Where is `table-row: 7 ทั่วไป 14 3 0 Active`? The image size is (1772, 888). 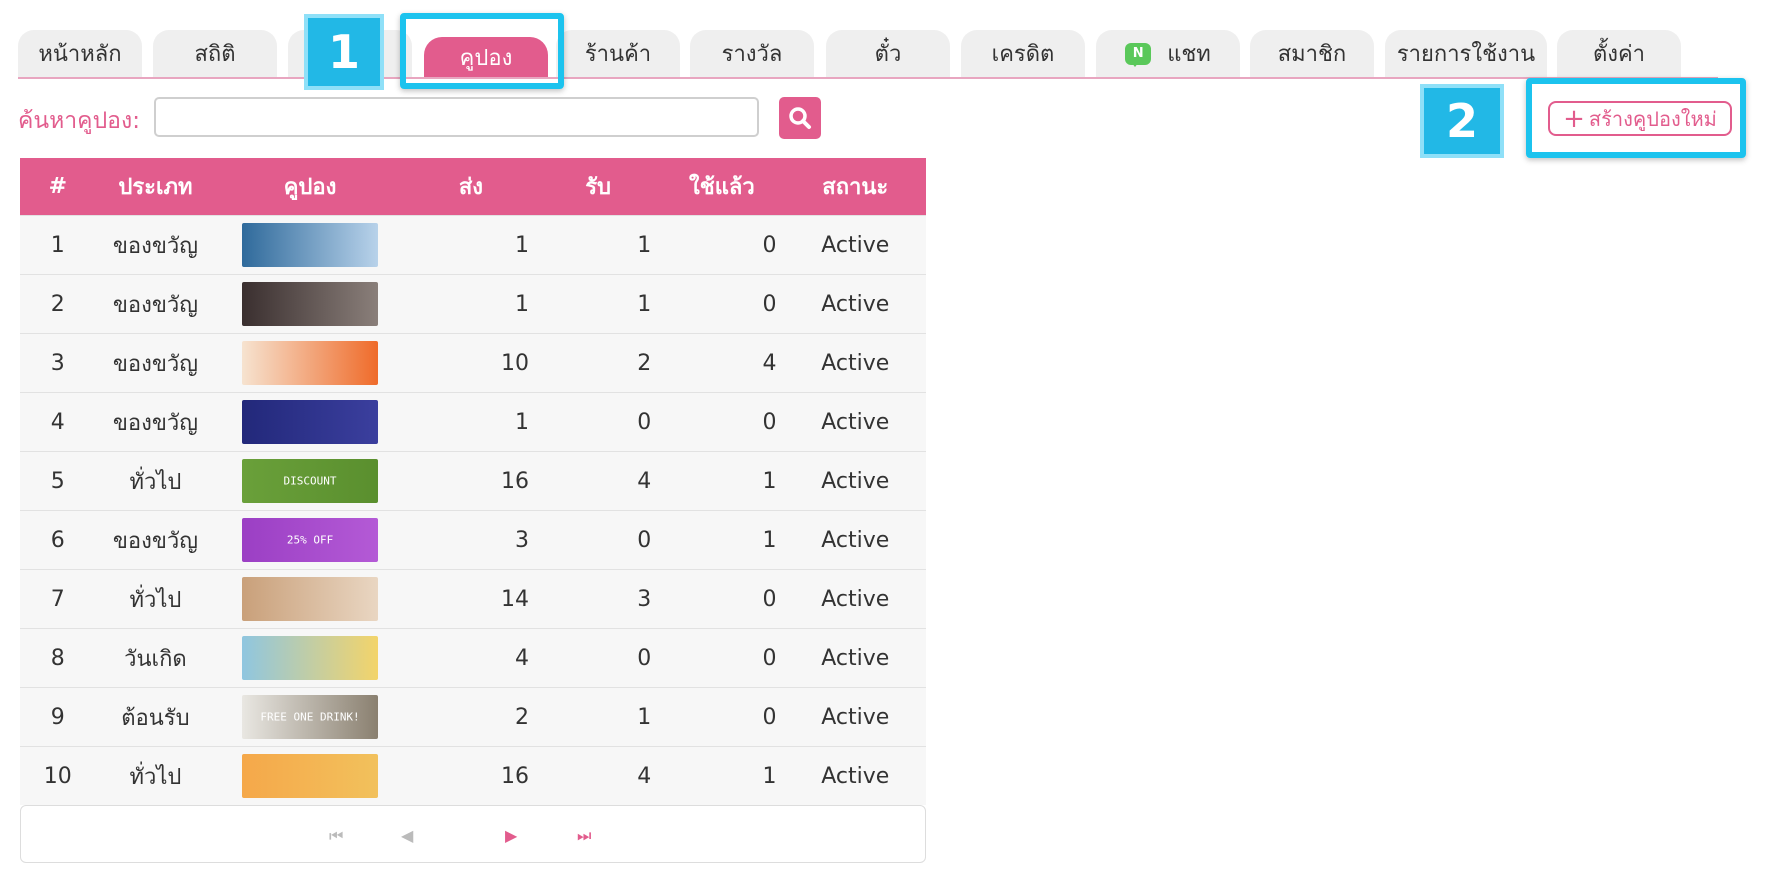
table-row: 7 ทั่วไป 14 3 0 Active is located at coordinates (473, 599).